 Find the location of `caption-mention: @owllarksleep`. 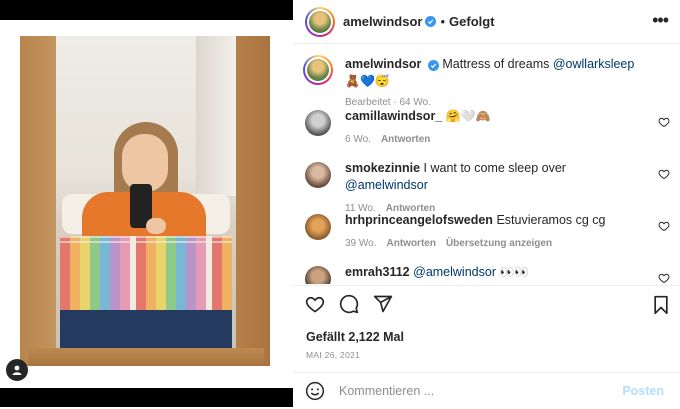

caption-mention: @owllarksleep is located at coordinates (593, 64).